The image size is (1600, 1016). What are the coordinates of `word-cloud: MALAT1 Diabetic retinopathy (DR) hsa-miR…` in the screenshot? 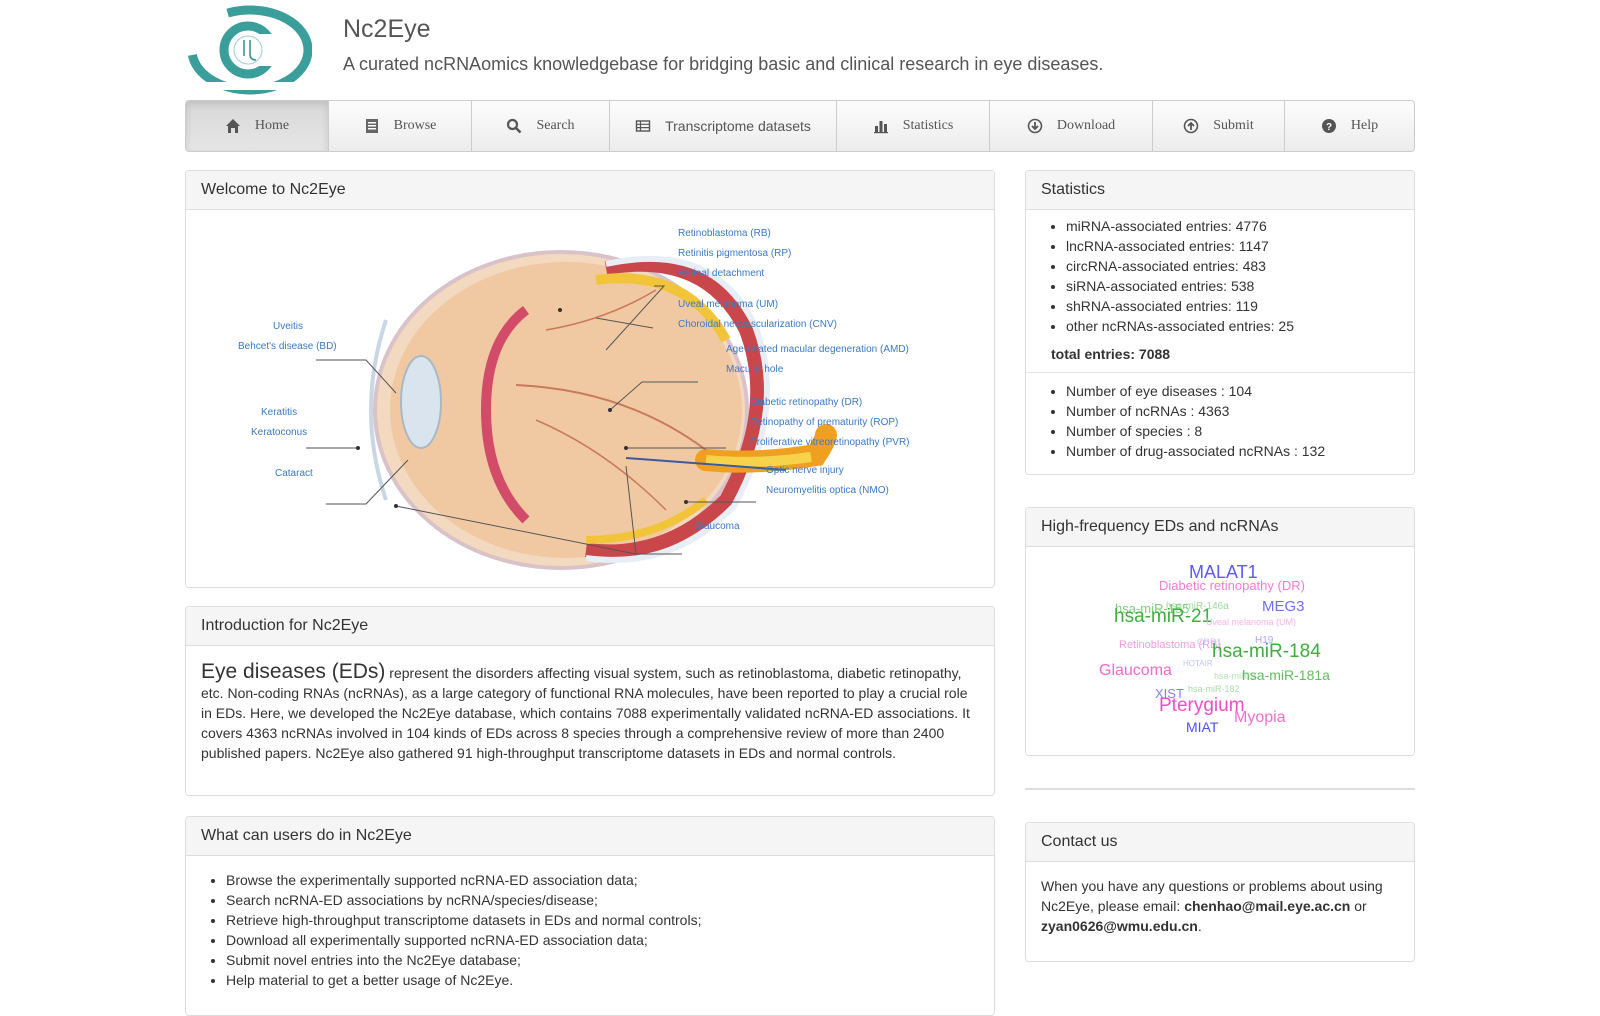 It's located at (1220, 651).